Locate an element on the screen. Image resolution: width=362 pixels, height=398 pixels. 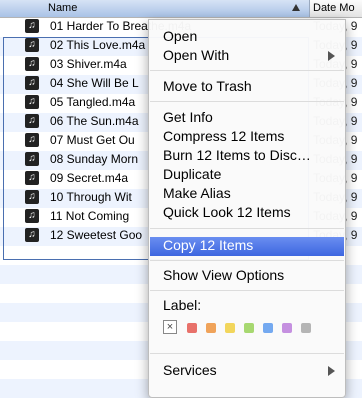
file-name: 03 Shiver.m4a is located at coordinates (88, 64).